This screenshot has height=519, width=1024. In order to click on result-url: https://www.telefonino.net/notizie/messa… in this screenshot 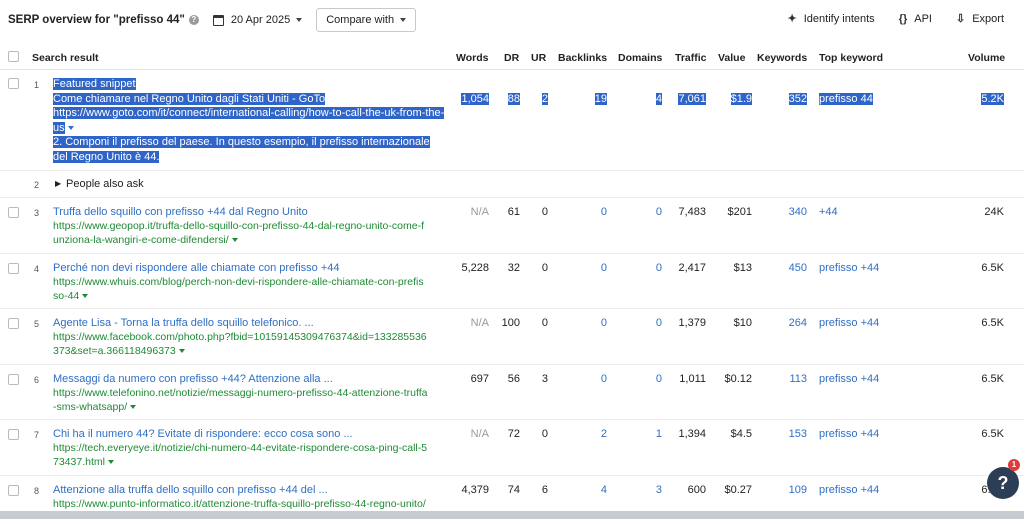, I will do `click(250, 393)`.